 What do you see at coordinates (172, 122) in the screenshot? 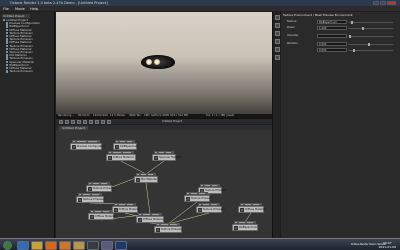
I see `render-toolbar-label: Untitled Project` at bounding box center [172, 122].